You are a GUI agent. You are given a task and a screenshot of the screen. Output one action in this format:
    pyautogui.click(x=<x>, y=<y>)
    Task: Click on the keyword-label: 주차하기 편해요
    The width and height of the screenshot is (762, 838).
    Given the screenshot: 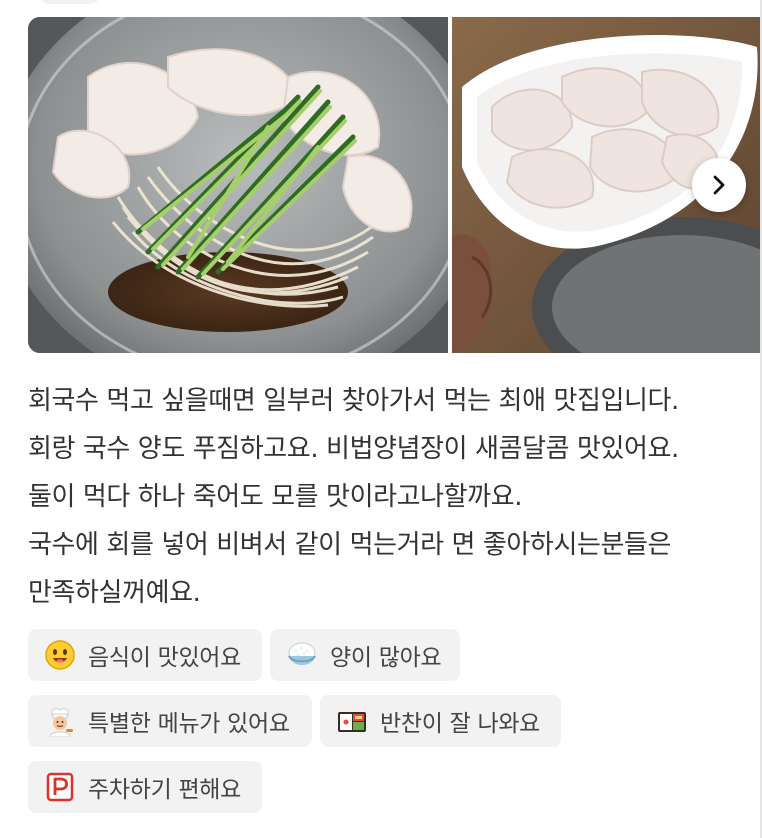 What is the action you would take?
    pyautogui.click(x=165, y=790)
    